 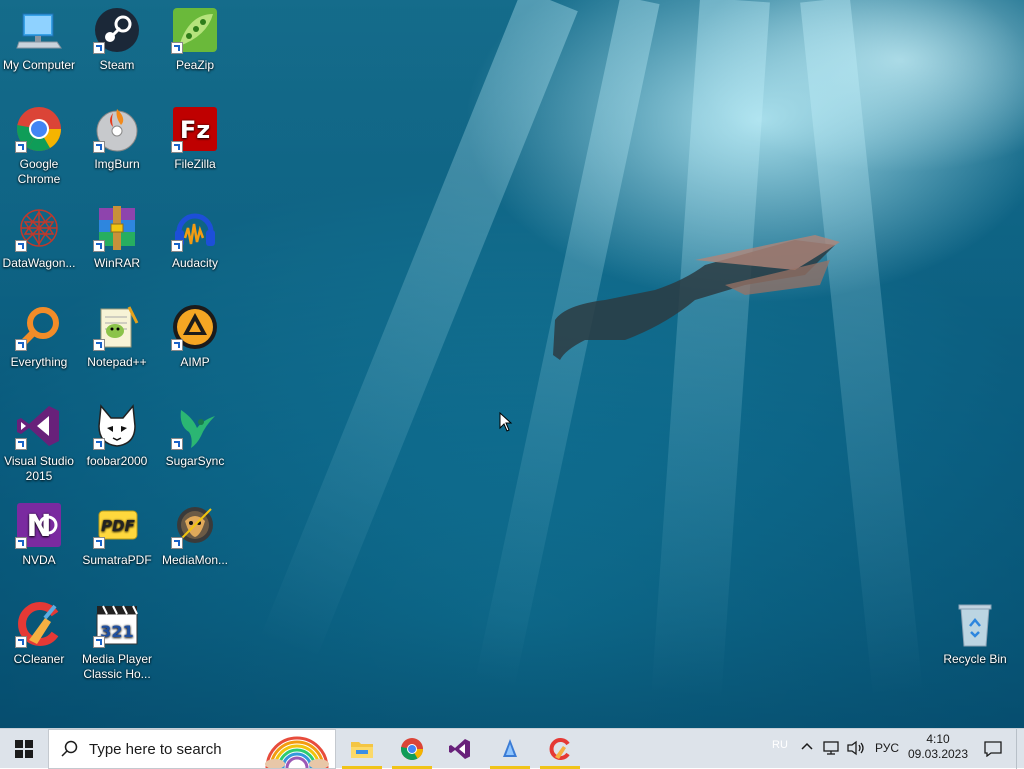 What do you see at coordinates (117, 30) in the screenshot?
I see `steam-icon` at bounding box center [117, 30].